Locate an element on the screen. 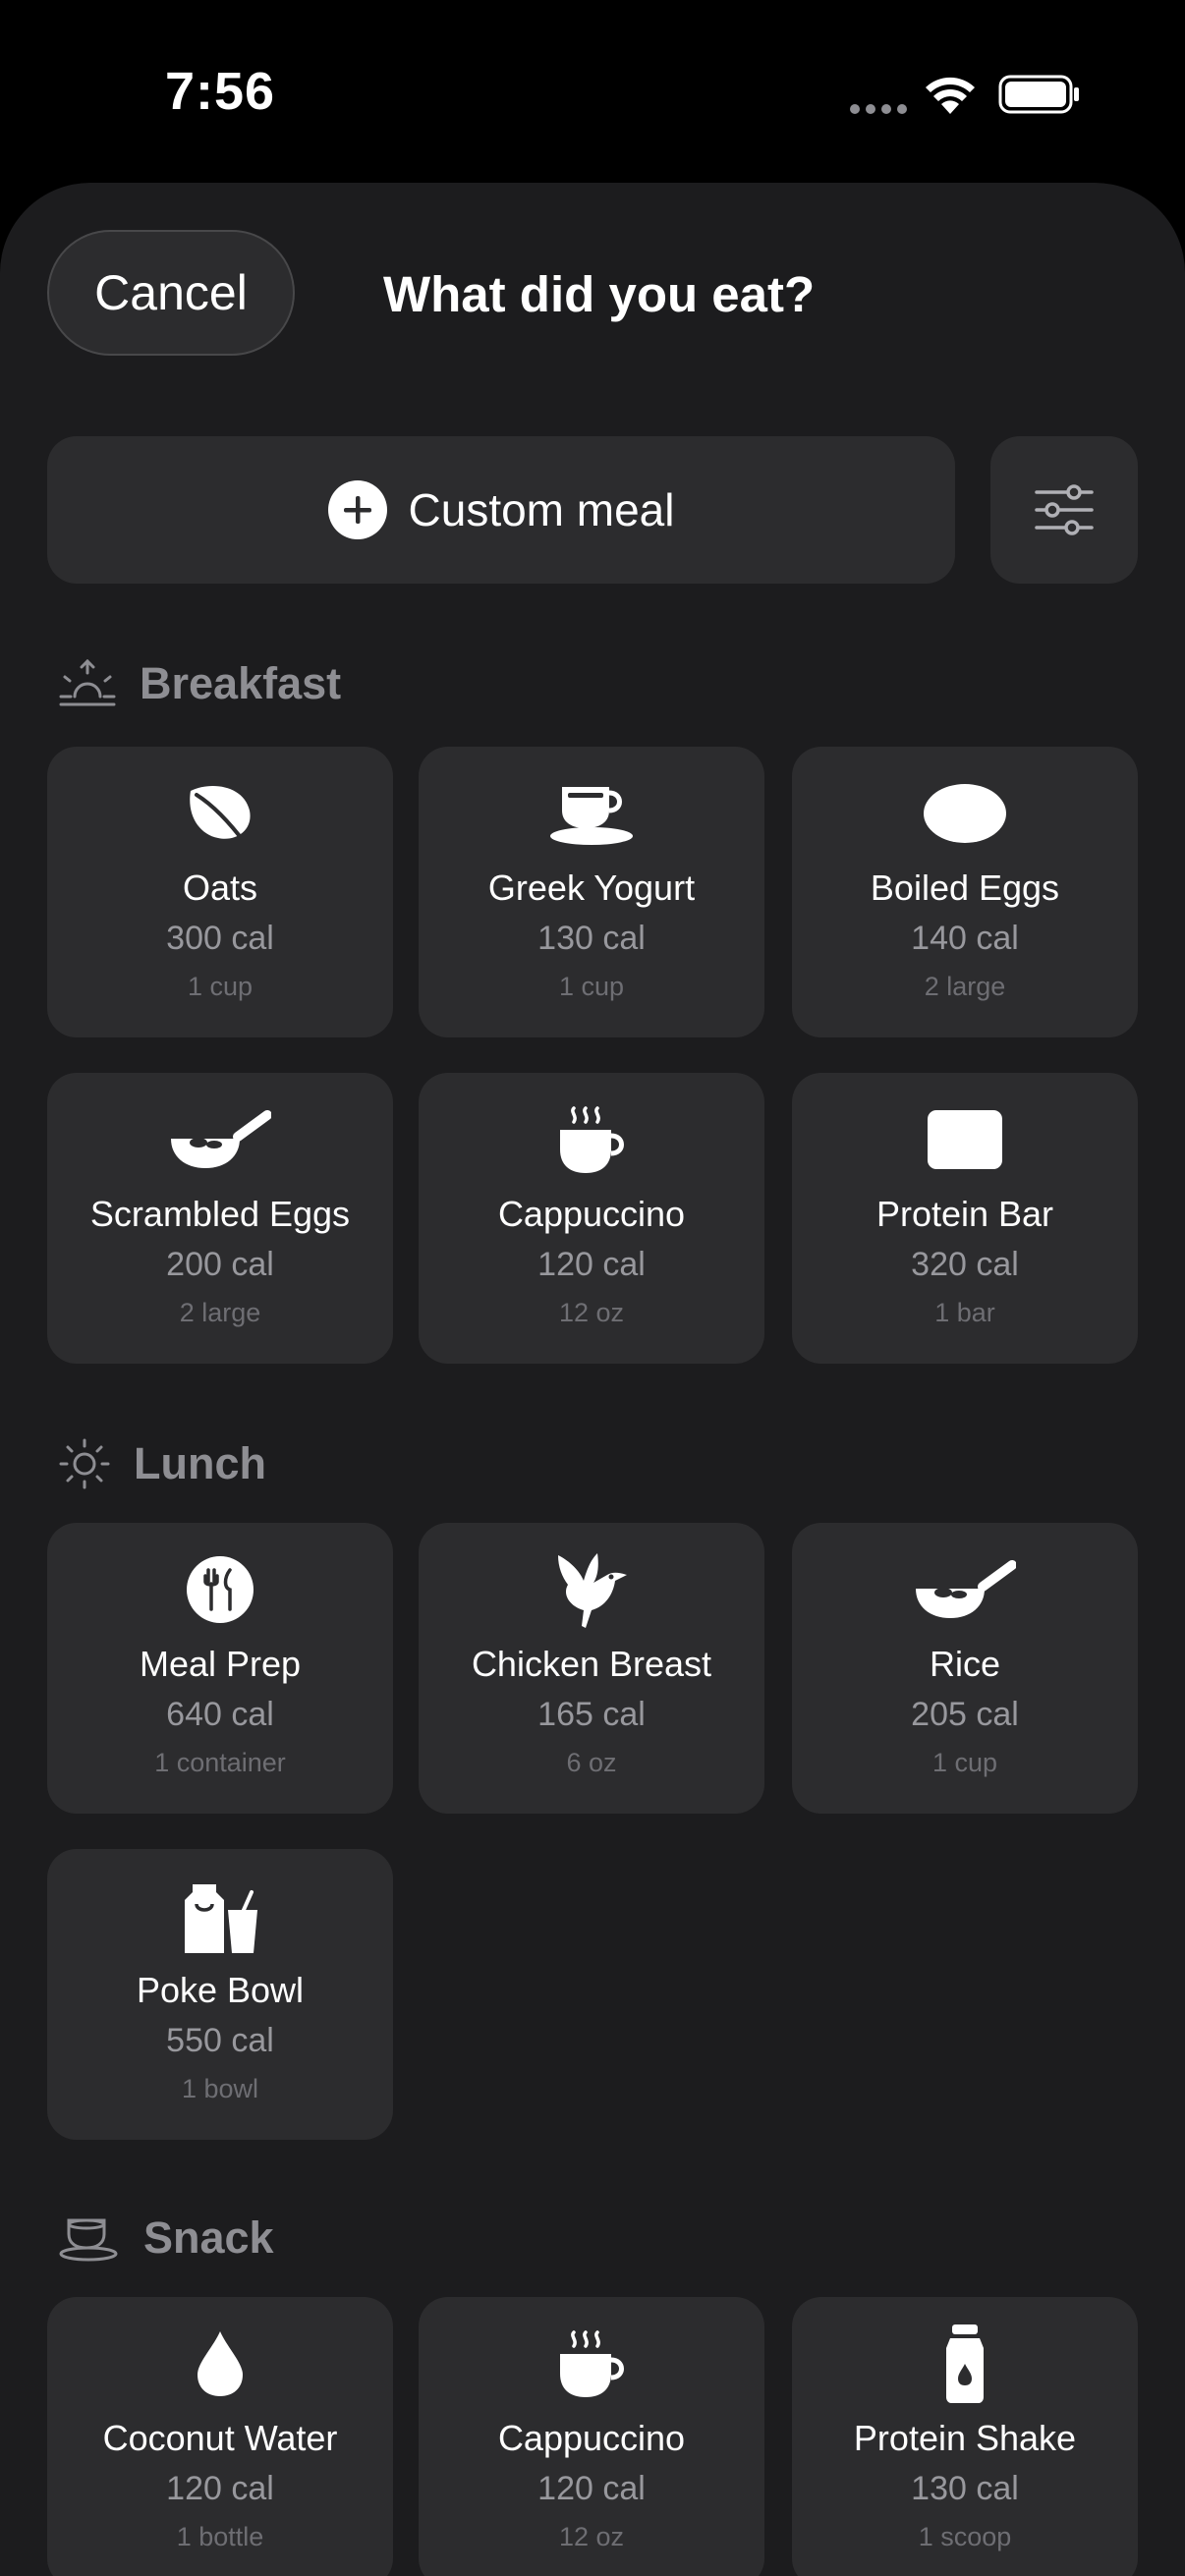 The height and width of the screenshot is (2576, 1185). shaker-bottle-icon is located at coordinates (965, 2363).